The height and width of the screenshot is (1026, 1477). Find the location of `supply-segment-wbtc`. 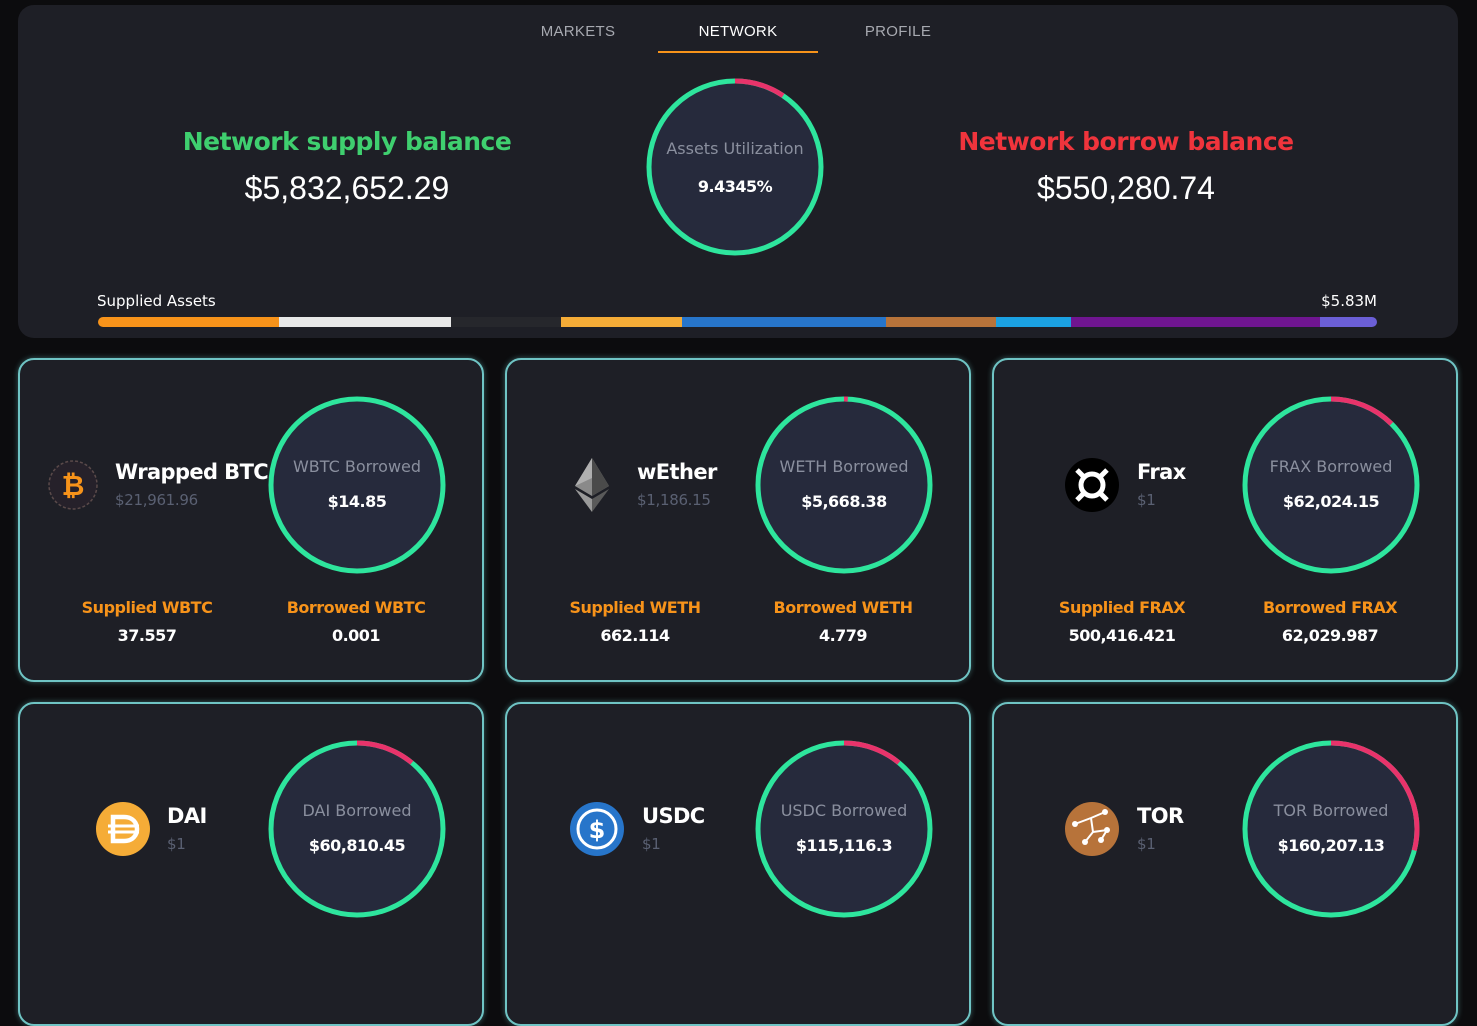

supply-segment-wbtc is located at coordinates (189, 322).